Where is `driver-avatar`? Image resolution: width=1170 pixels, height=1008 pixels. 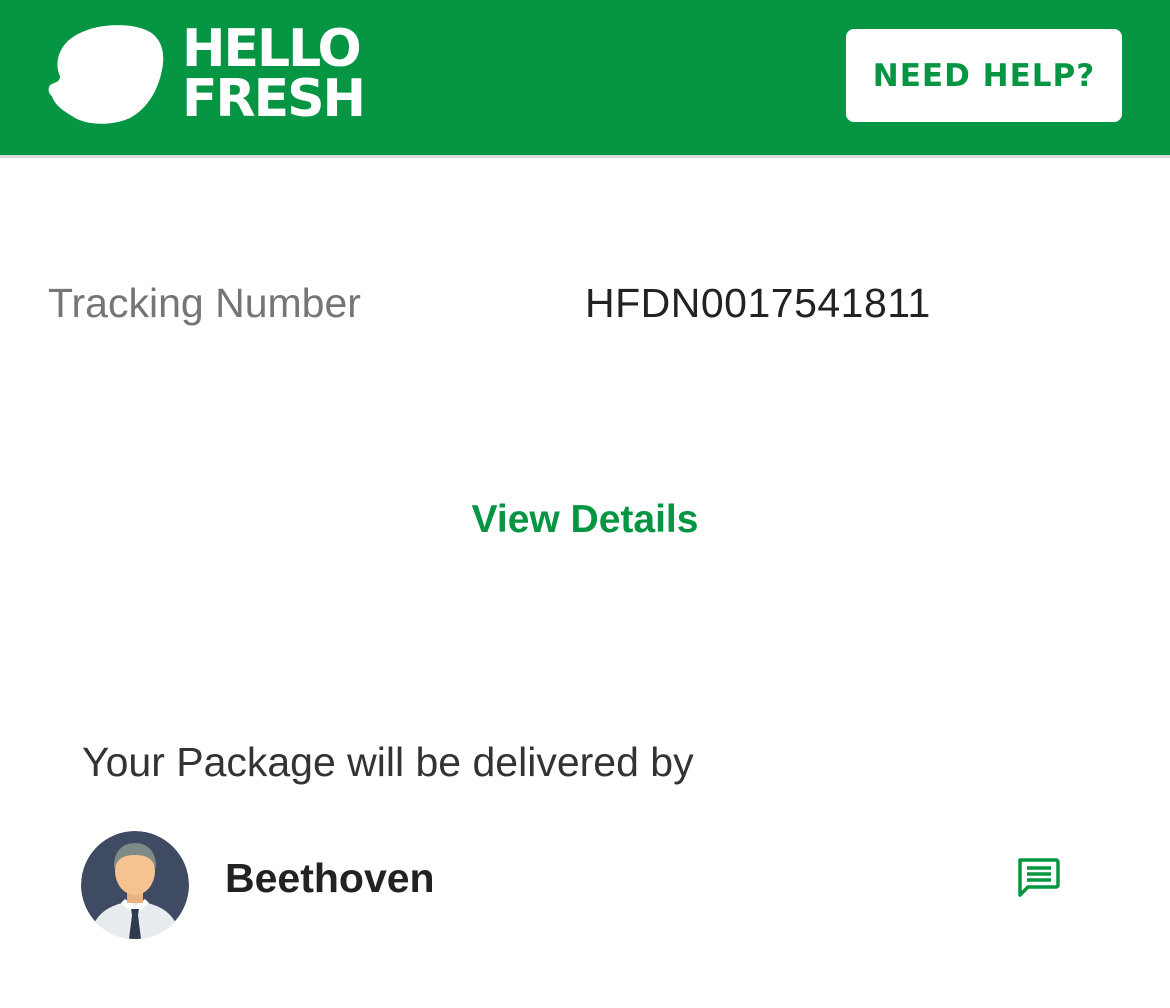 driver-avatar is located at coordinates (135, 885).